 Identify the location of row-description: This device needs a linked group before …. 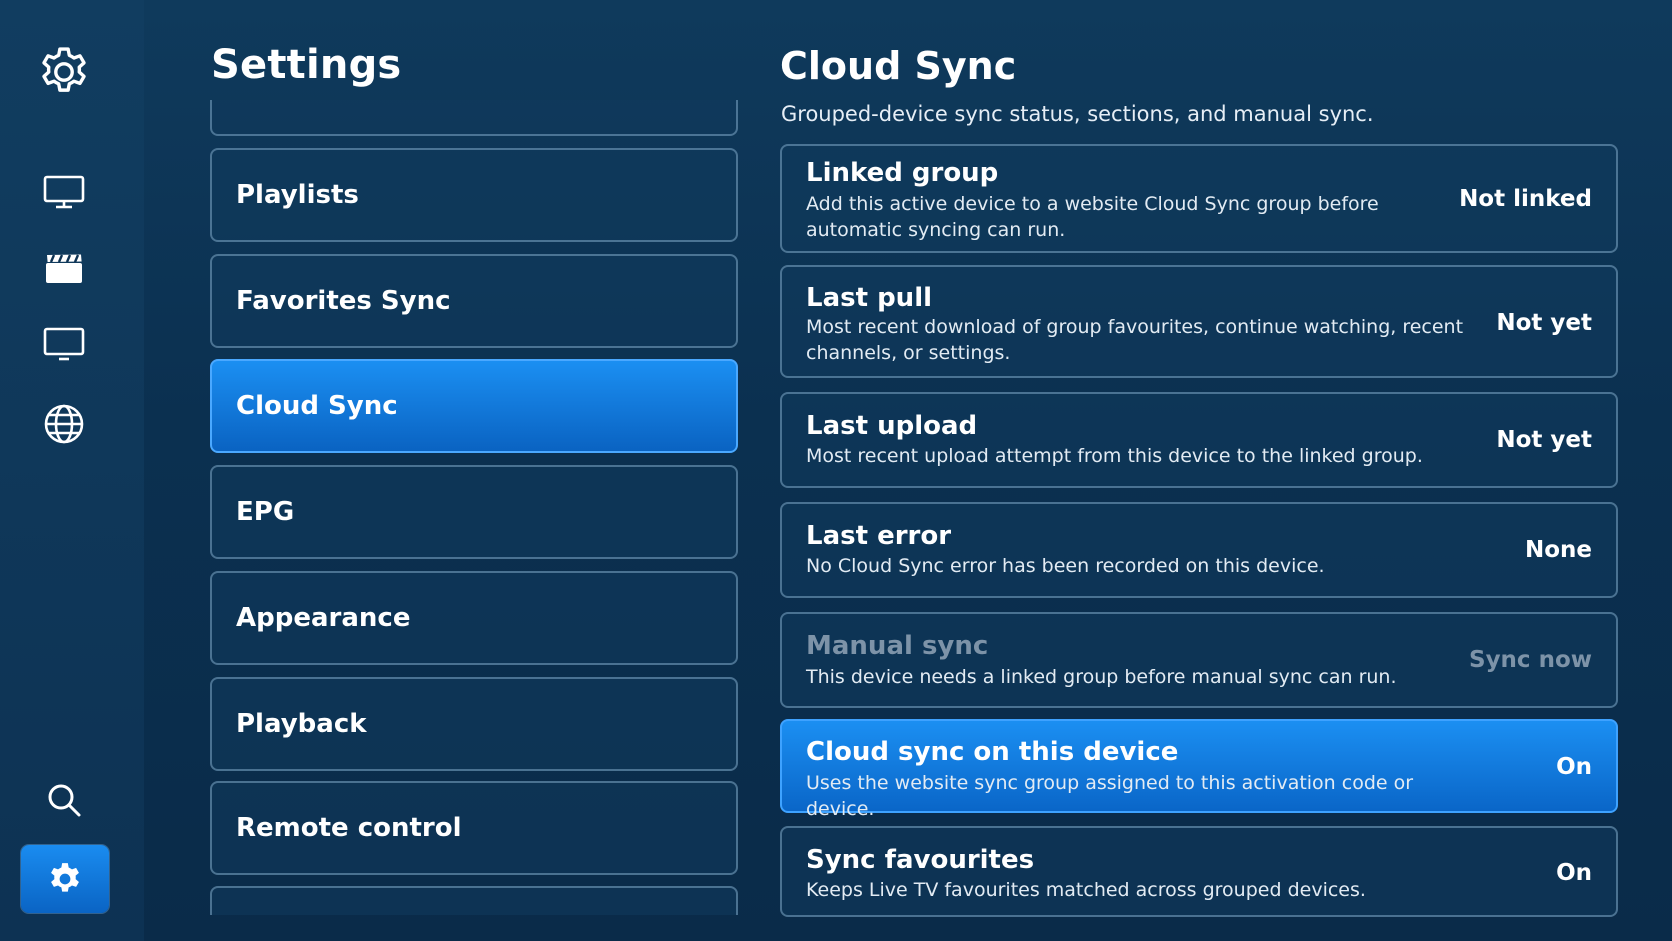
(1101, 677).